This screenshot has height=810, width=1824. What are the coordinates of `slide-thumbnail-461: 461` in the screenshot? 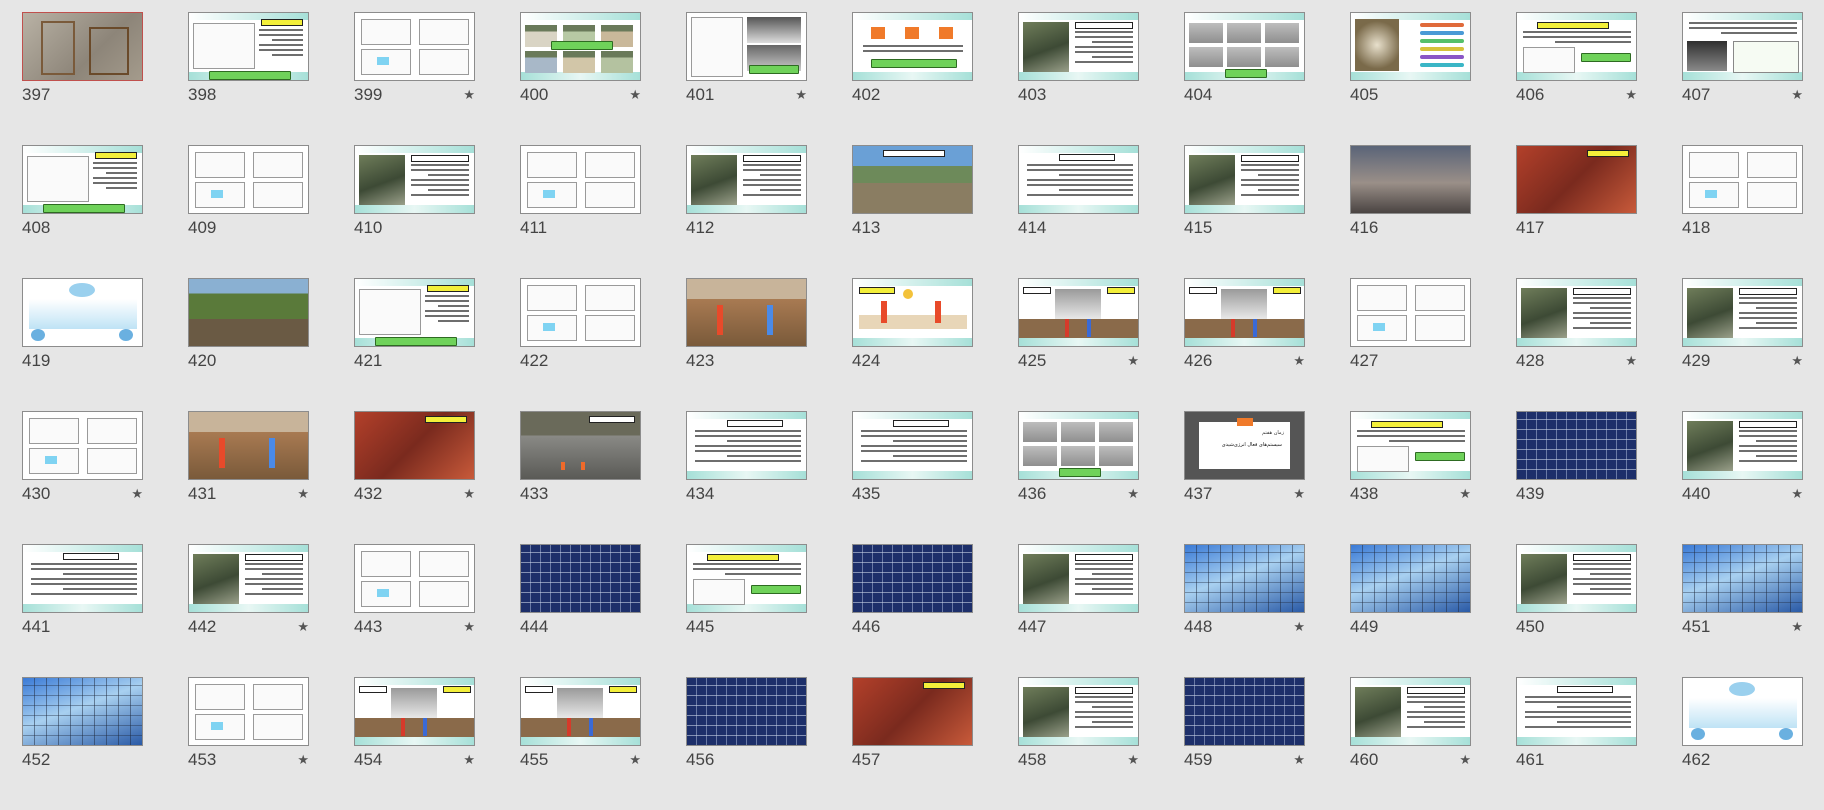 It's located at (1576, 743).